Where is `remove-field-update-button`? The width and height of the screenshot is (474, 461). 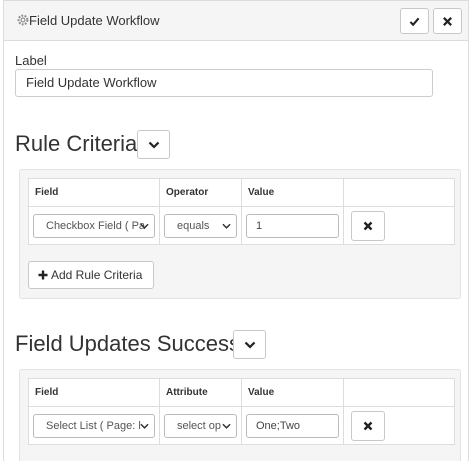 remove-field-update-button is located at coordinates (368, 425).